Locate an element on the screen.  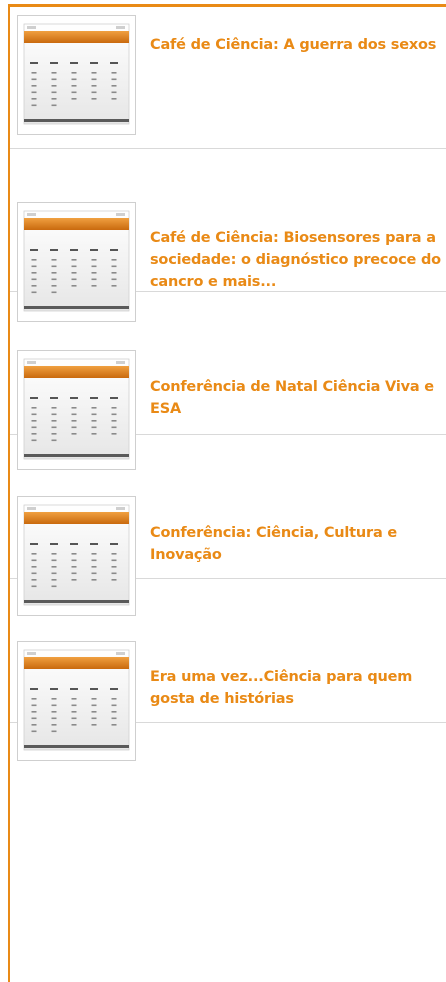
event-list-item: Café de Ciência: A guerra dos sexos is located at coordinates (228, 78).